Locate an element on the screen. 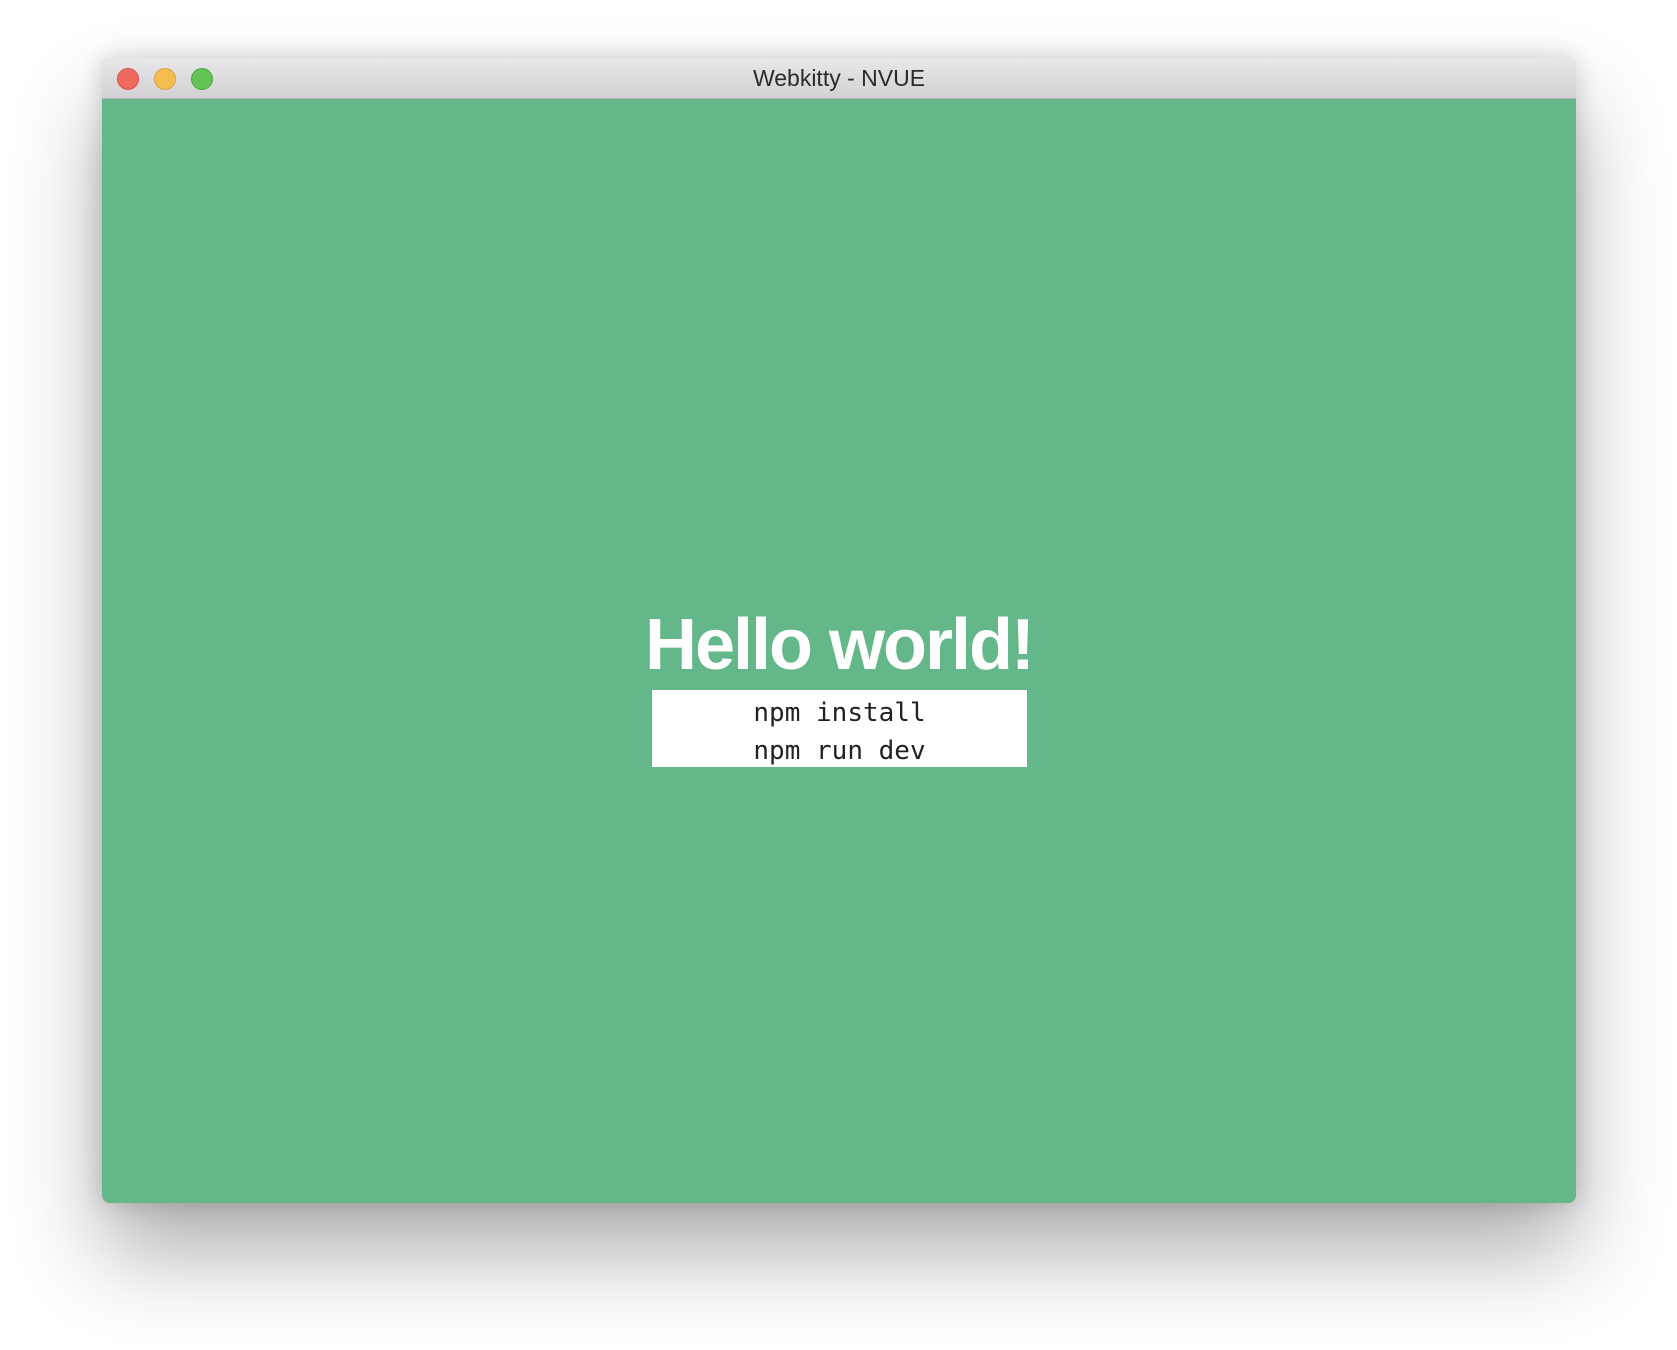 The width and height of the screenshot is (1677, 1350). hello-heading: Hello world! is located at coordinates (840, 645).